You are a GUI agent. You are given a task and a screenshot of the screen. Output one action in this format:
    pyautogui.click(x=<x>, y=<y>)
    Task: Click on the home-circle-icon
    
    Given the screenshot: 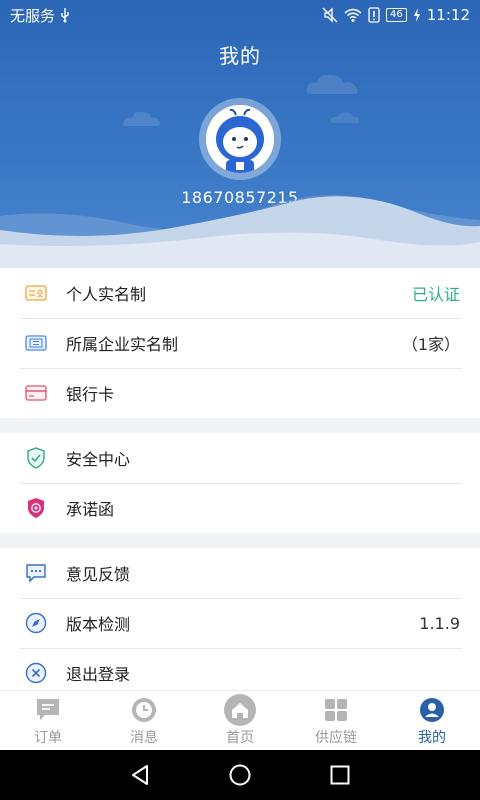 What is the action you would take?
    pyautogui.click(x=240, y=775)
    